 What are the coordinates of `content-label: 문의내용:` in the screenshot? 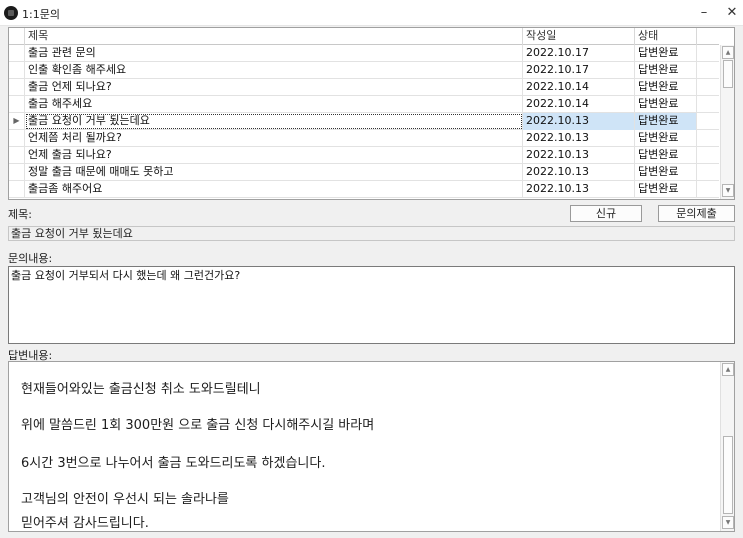 It's located at (30, 258).